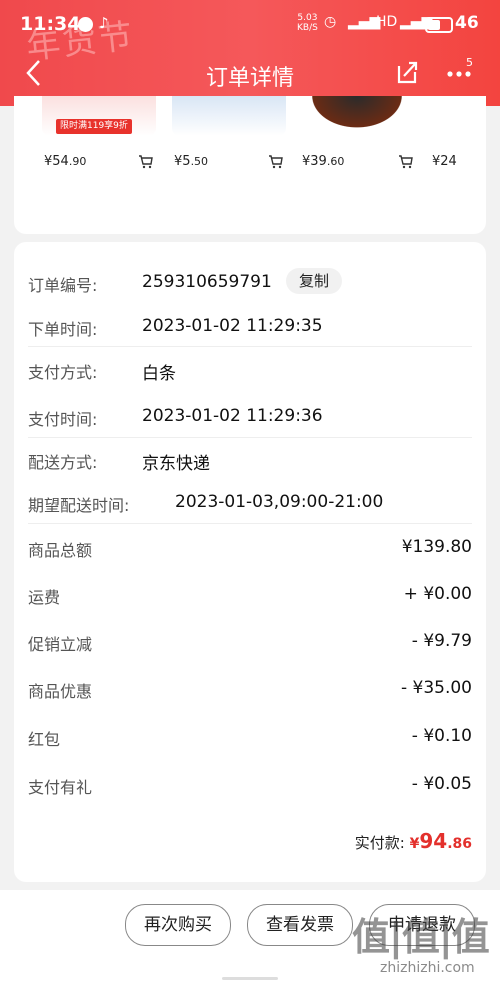 The height and width of the screenshot is (1000, 500). I want to click on amount-value: - ¥0.10, so click(441, 736).